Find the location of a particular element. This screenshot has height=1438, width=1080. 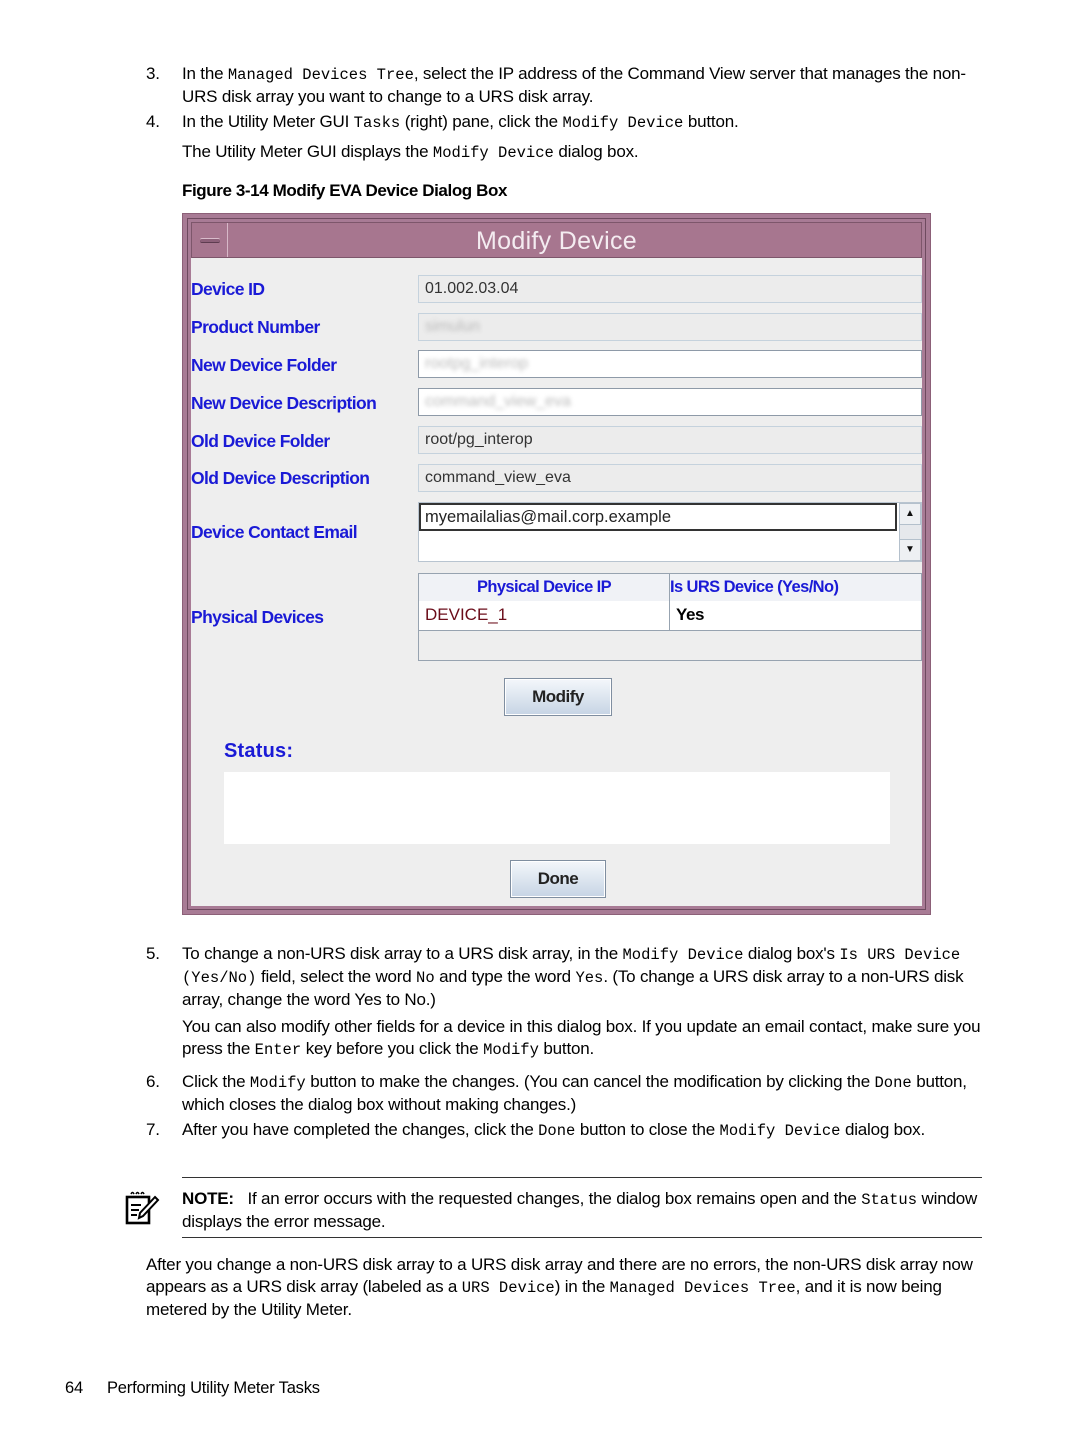

step-number: 4. is located at coordinates (153, 121).